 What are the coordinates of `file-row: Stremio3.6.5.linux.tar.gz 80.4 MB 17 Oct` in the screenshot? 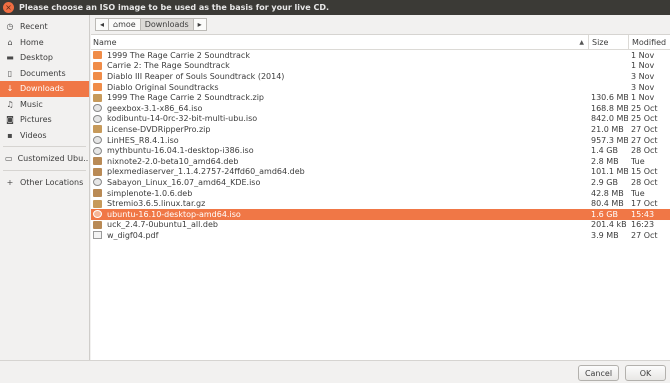 It's located at (380, 203).